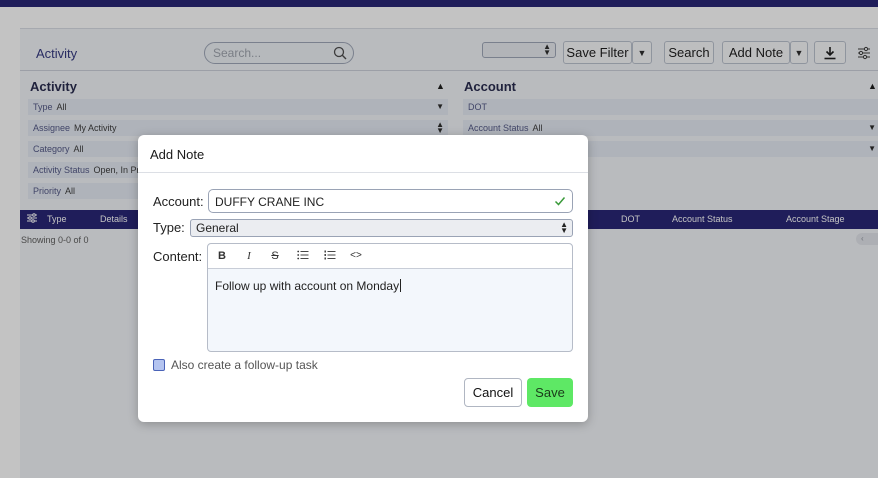 Image resolution: width=878 pixels, height=478 pixels. I want to click on text-caret, so click(401, 285).